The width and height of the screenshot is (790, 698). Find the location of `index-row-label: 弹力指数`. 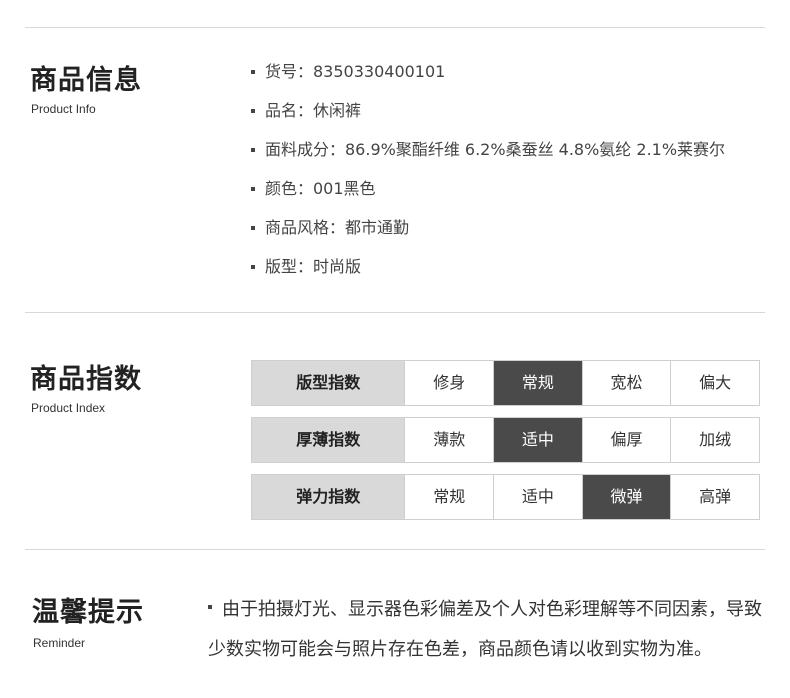

index-row-label: 弹力指数 is located at coordinates (328, 497).